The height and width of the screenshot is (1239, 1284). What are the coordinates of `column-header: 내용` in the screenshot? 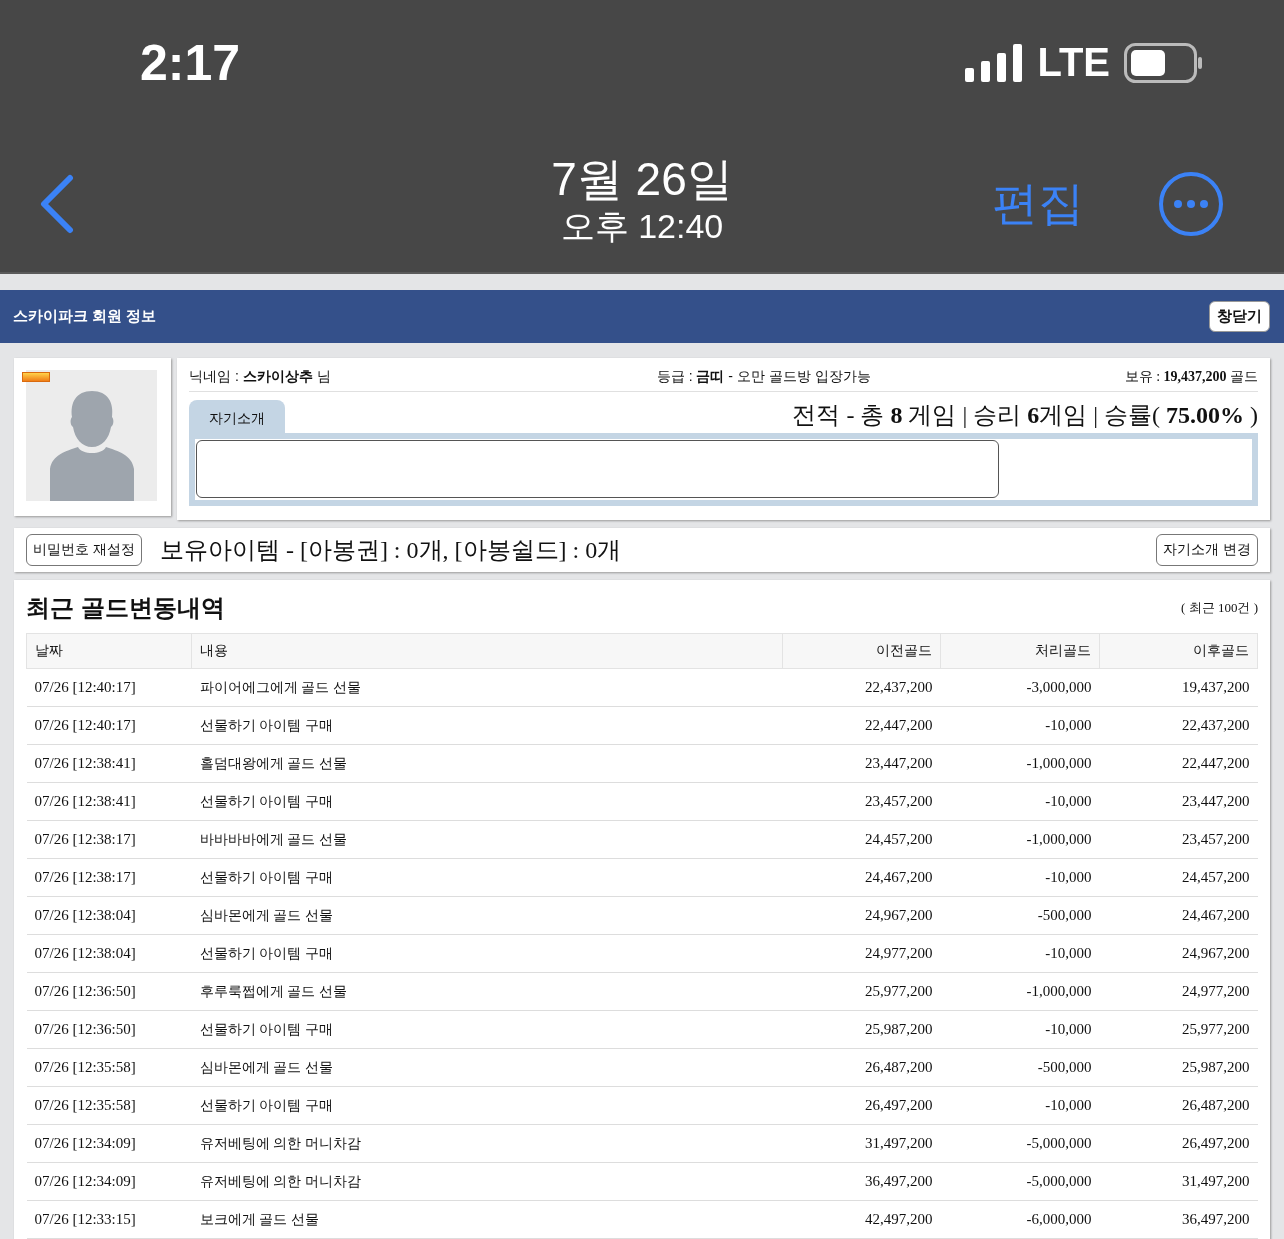 It's located at (487, 651).